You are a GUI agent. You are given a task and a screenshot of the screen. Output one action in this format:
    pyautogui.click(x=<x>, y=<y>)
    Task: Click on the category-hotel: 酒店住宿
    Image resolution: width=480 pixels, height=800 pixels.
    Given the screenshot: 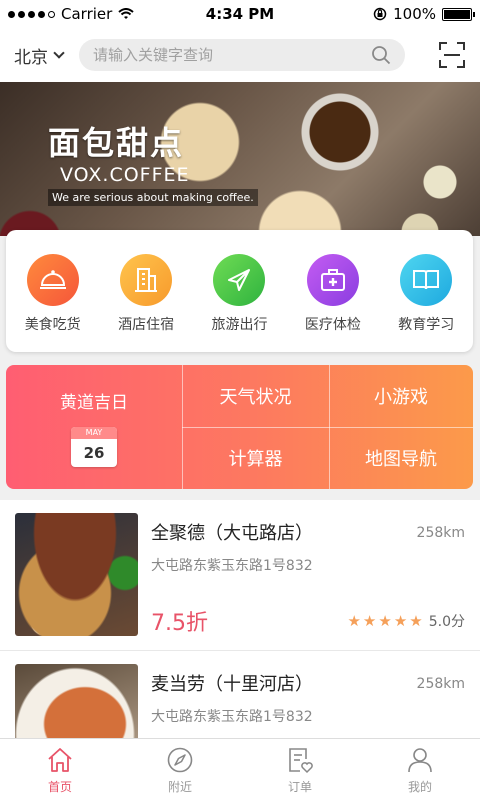 What is the action you would take?
    pyautogui.click(x=146, y=303)
    